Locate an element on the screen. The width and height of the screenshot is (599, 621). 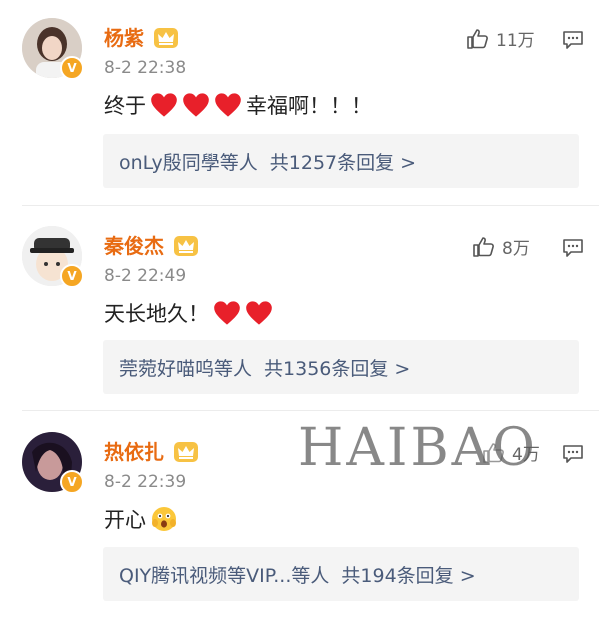
replies-users: QIY腾讯视频等VIP...等人 is located at coordinates (224, 575).